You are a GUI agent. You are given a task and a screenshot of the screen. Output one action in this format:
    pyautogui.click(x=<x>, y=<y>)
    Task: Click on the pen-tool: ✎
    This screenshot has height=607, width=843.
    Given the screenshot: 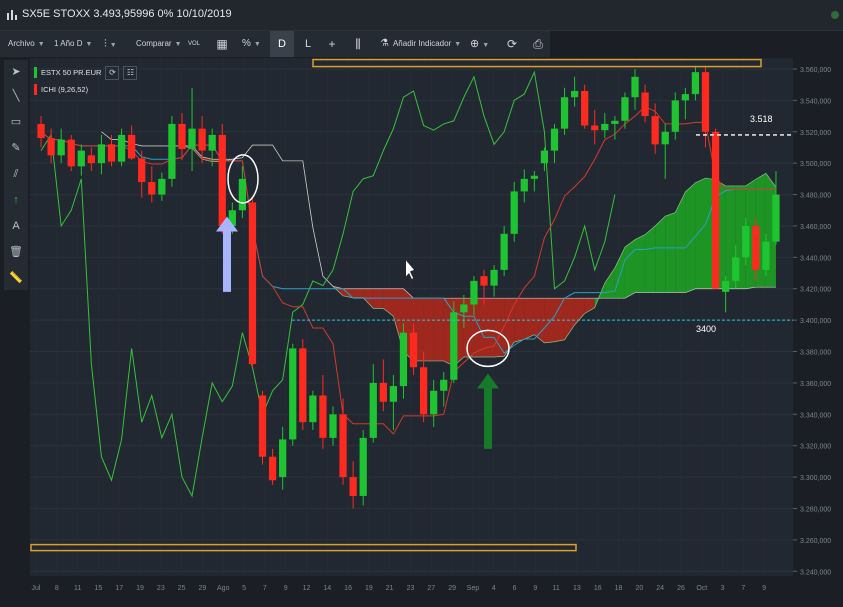 What is the action you would take?
    pyautogui.click(x=16, y=148)
    